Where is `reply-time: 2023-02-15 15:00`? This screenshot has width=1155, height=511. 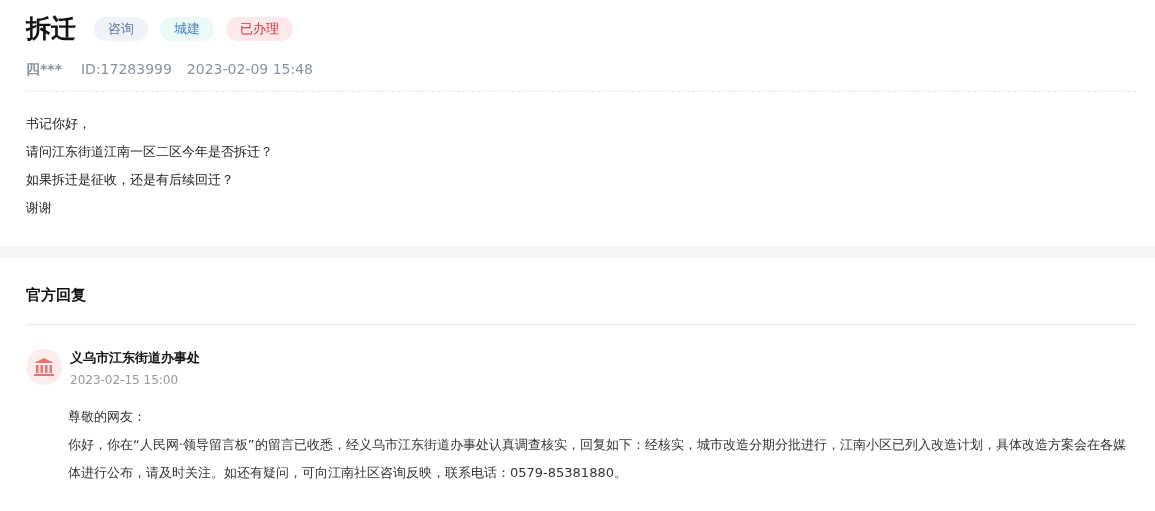 reply-time: 2023-02-15 15:00 is located at coordinates (125, 380).